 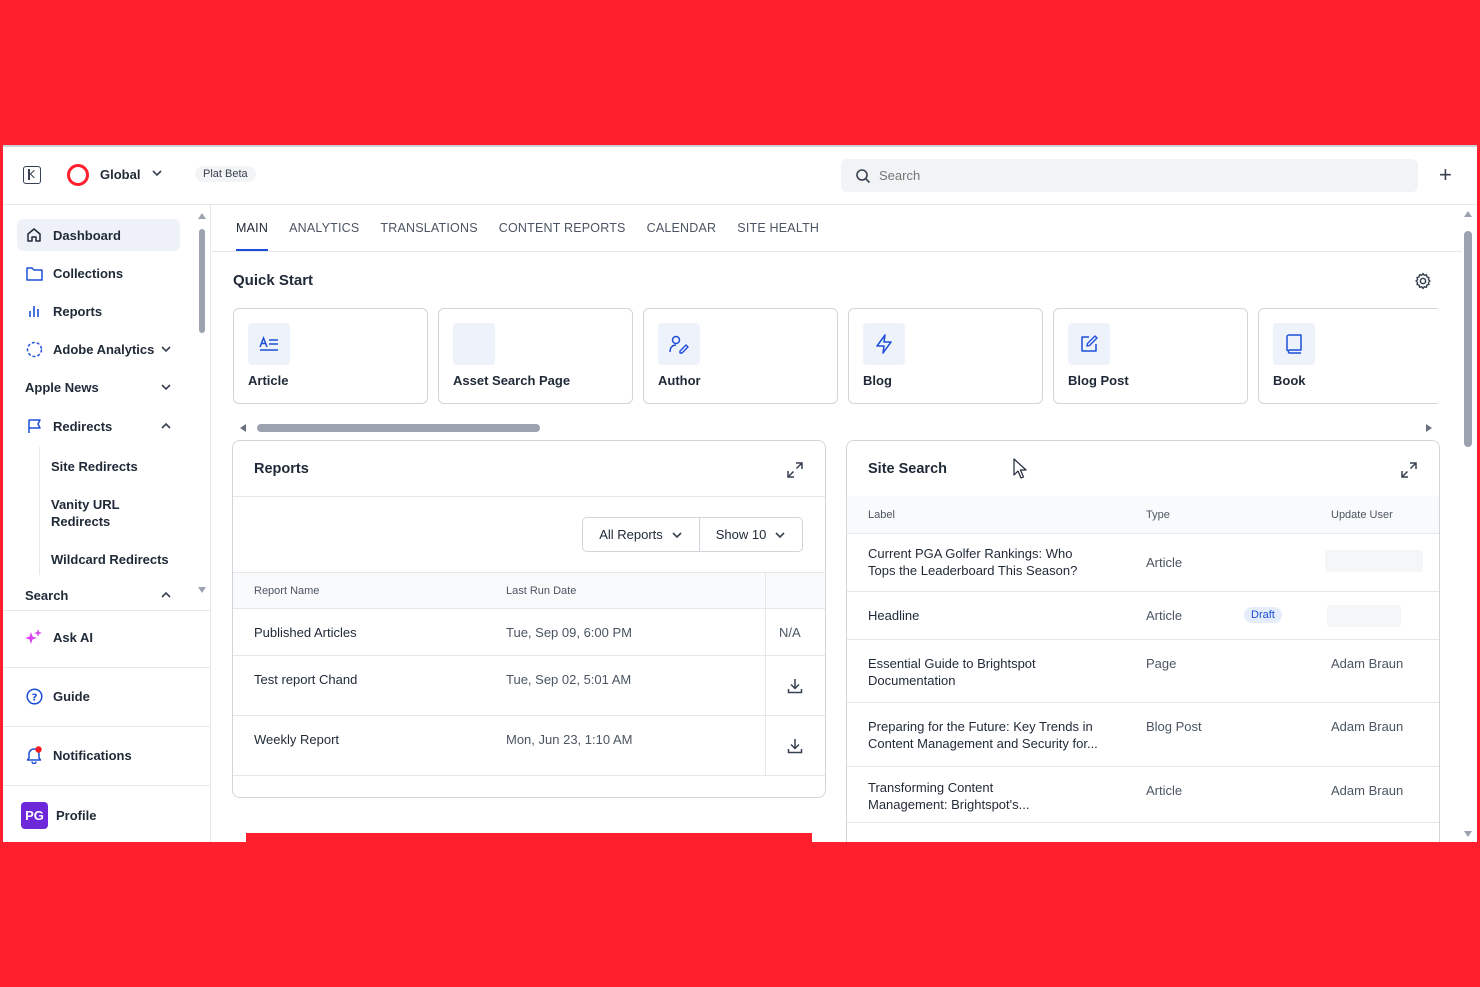 What do you see at coordinates (912, 680) in the screenshot?
I see `label-line2: Documentation` at bounding box center [912, 680].